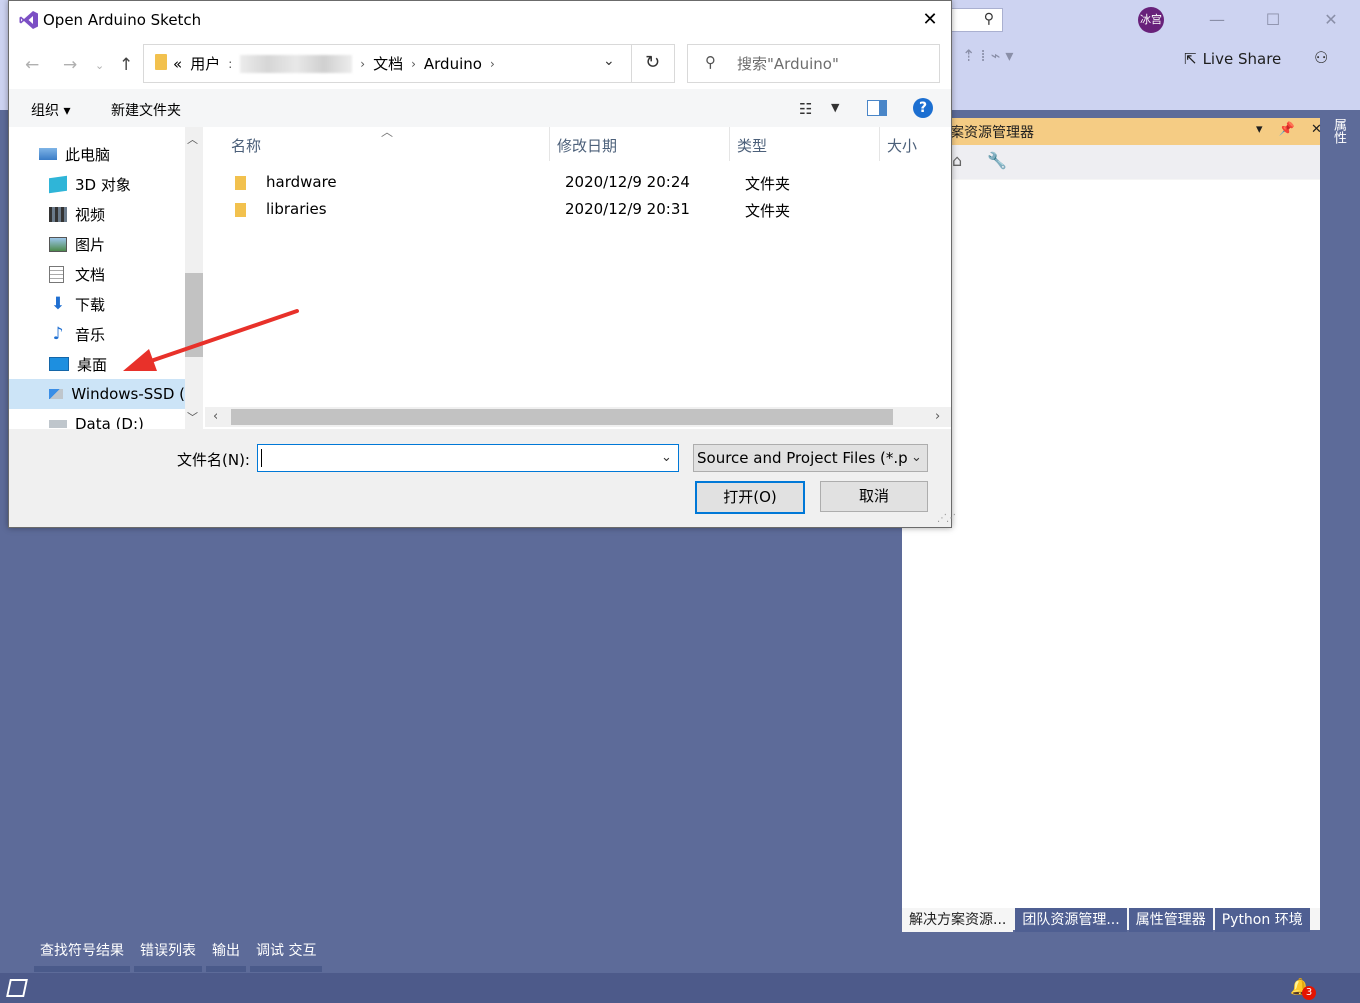  What do you see at coordinates (946, 518) in the screenshot?
I see `resize-grip-icon: ⋰⋰` at bounding box center [946, 518].